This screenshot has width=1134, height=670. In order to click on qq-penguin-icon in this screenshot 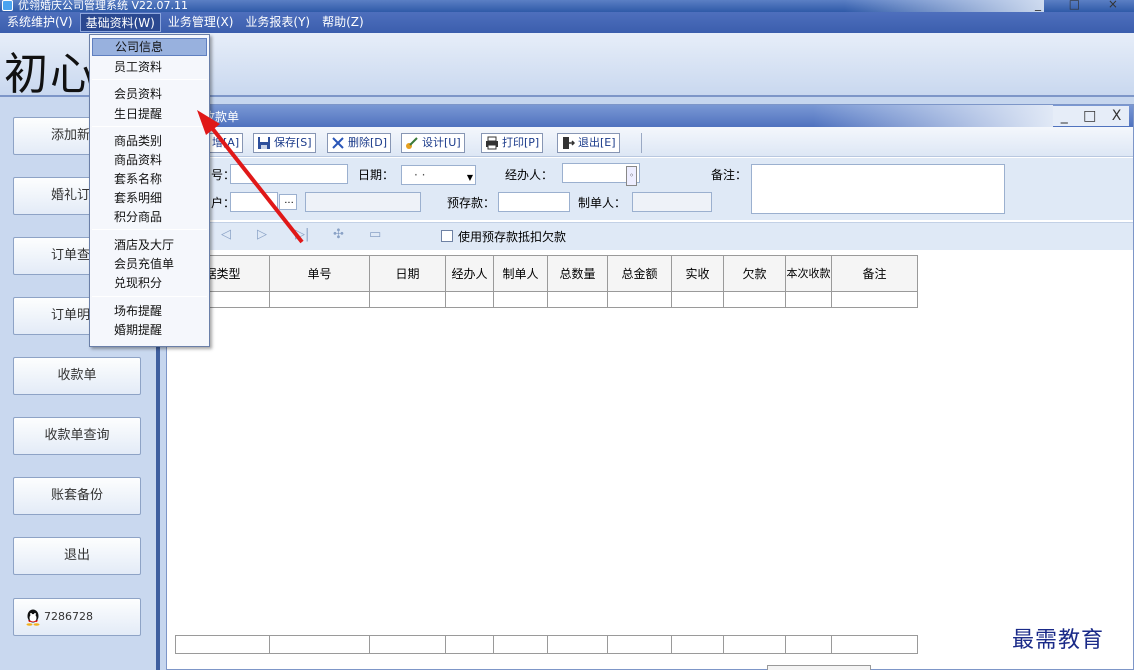, I will do `click(33, 617)`.